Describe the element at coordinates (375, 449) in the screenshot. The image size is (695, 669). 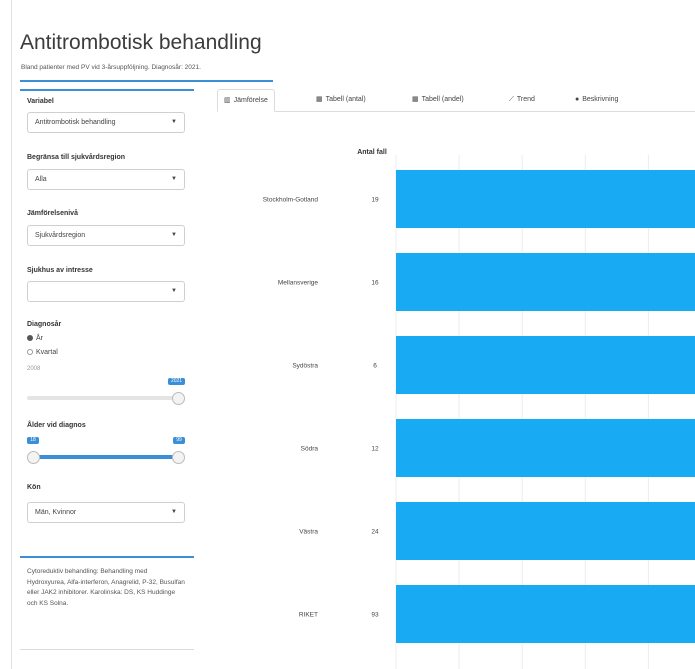
I see `count-label: 12` at that location.